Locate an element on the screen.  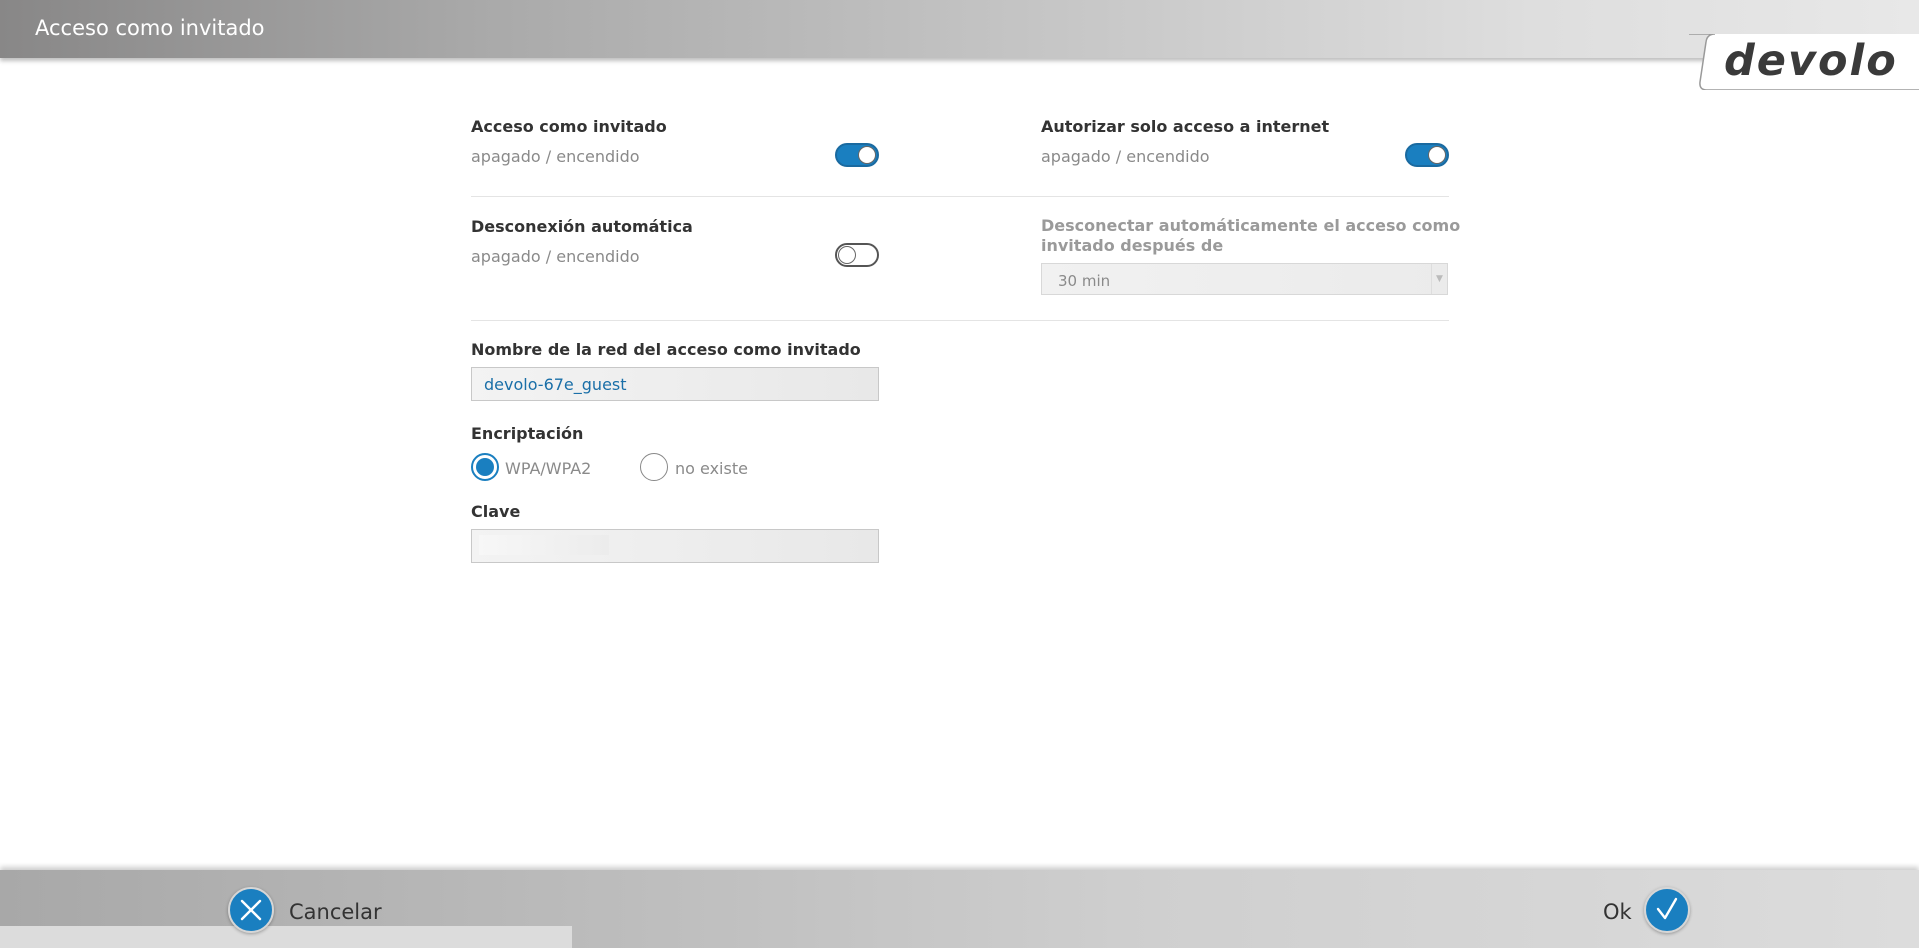
ok-button: Ok is located at coordinates (1647, 911).